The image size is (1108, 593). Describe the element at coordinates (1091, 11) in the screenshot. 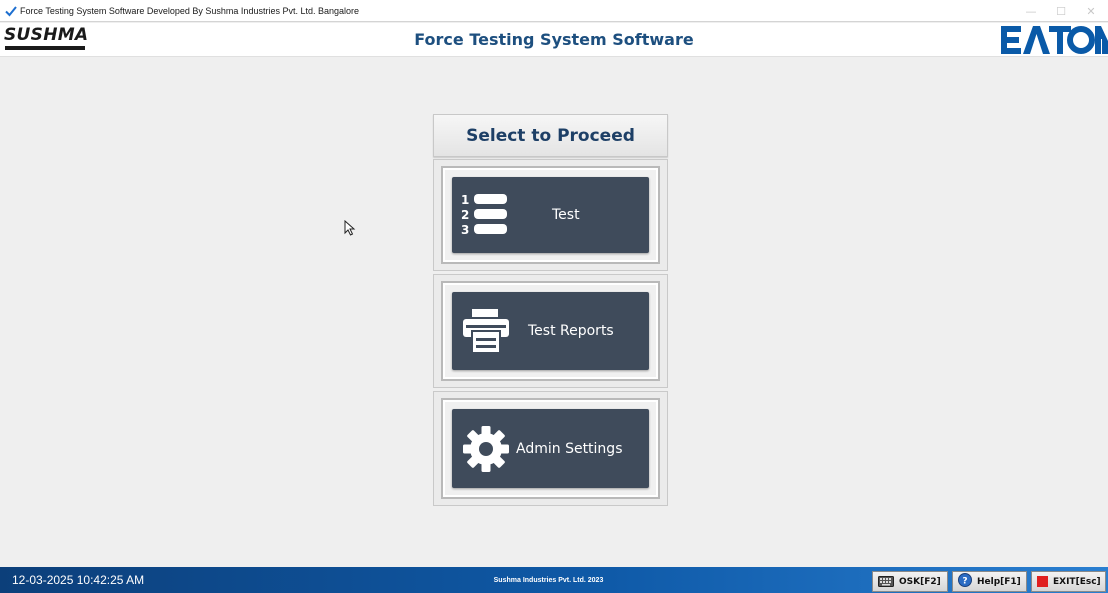

I see `close-window-button: ✕` at that location.